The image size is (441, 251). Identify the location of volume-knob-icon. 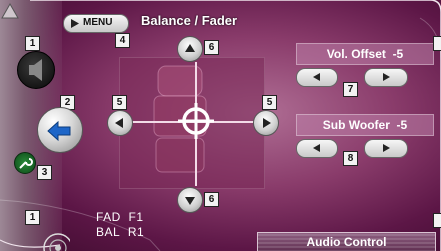
(50, 238).